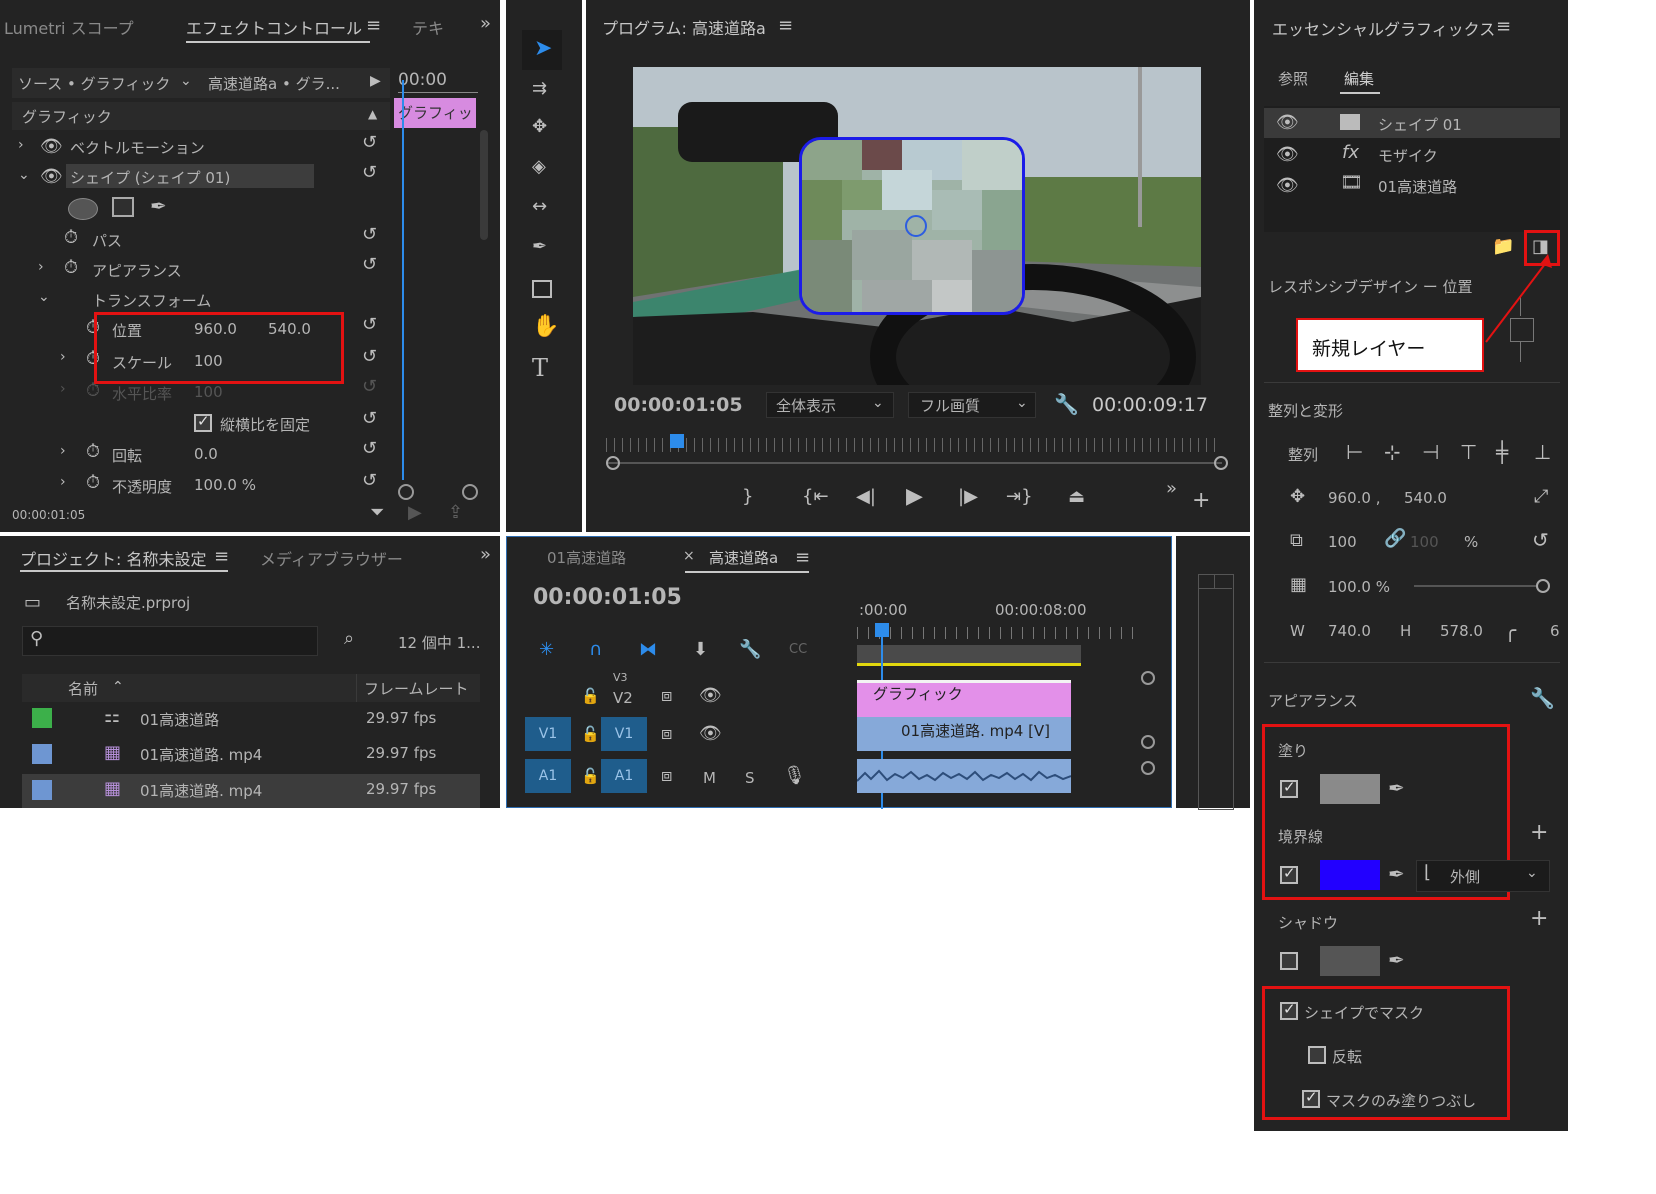  What do you see at coordinates (545, 327) in the screenshot?
I see `hand-tool-icon: ✋` at bounding box center [545, 327].